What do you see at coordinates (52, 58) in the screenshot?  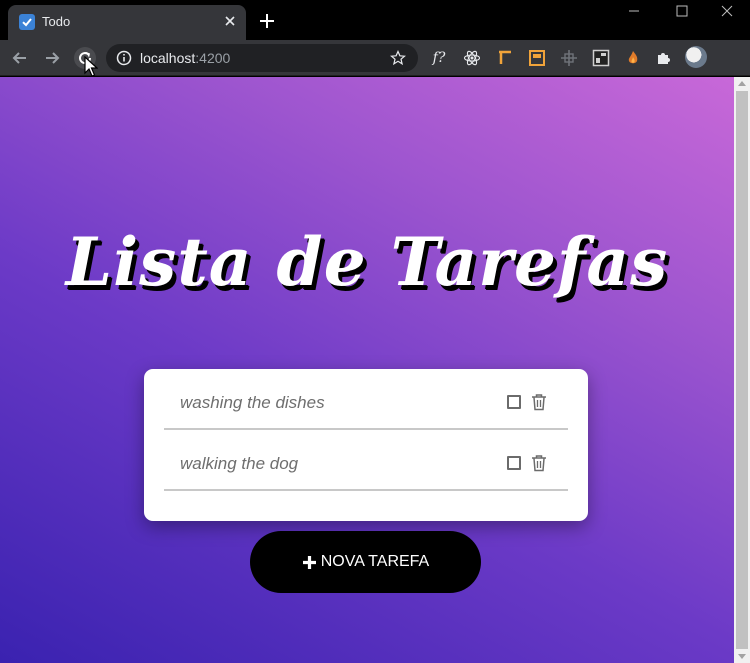 I see `forward-icon` at bounding box center [52, 58].